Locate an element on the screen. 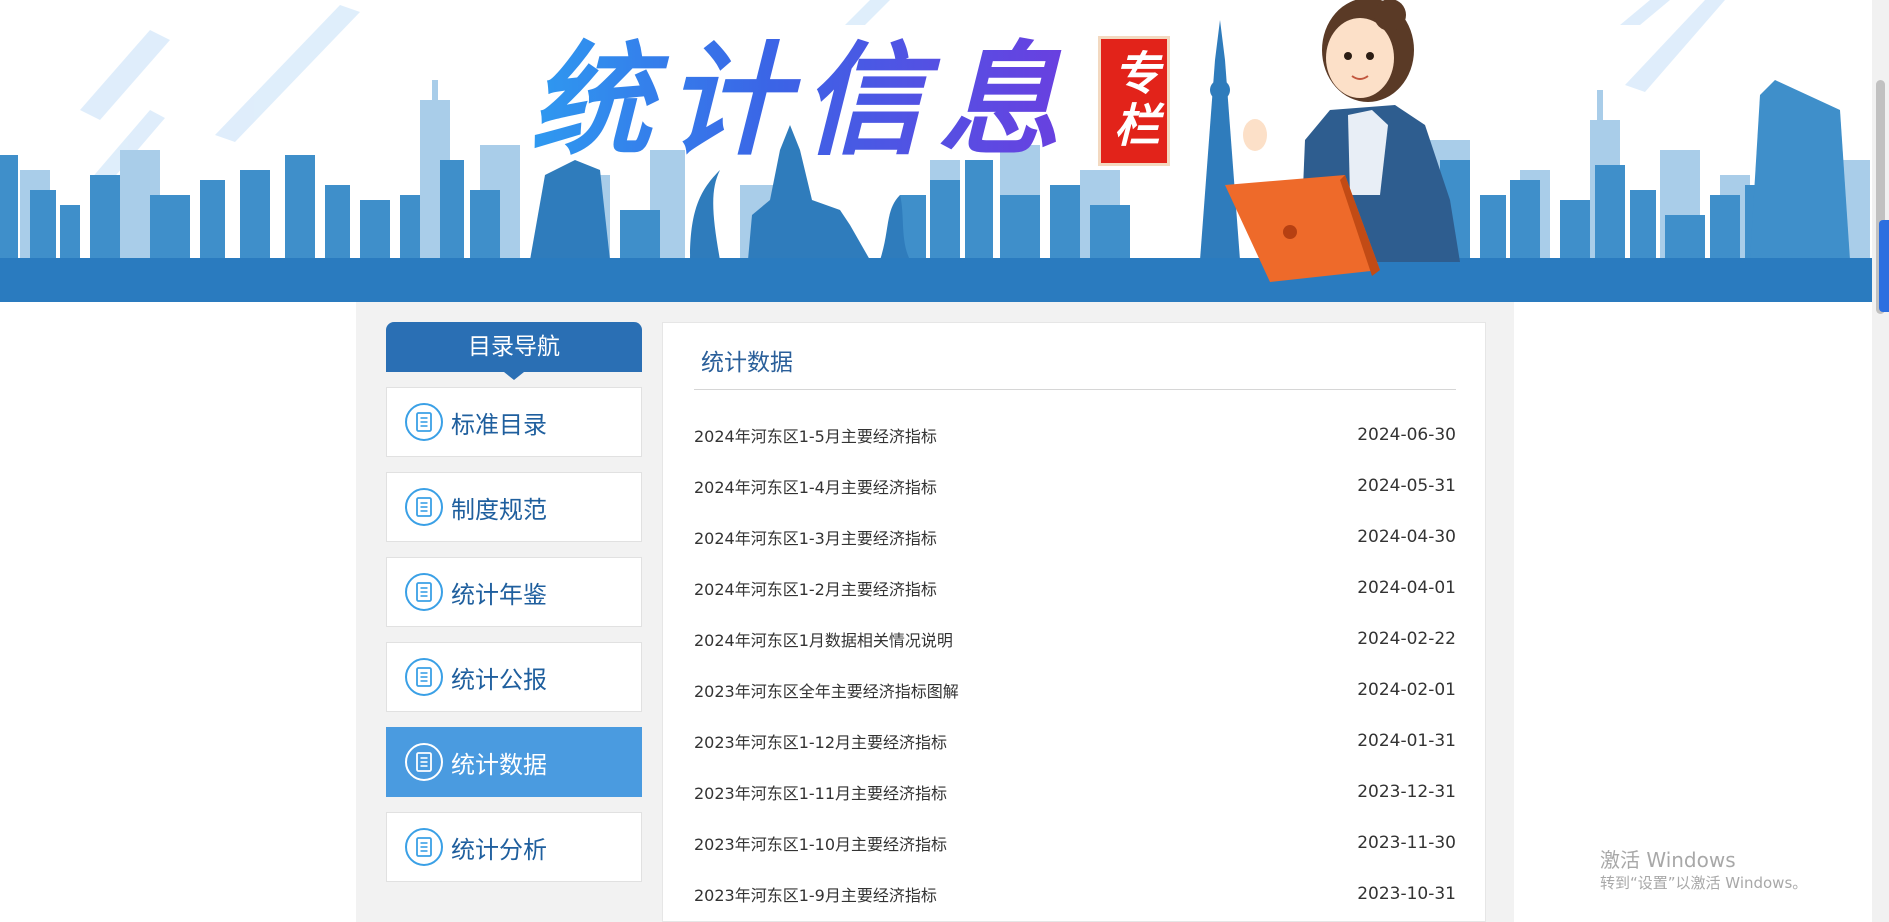 The height and width of the screenshot is (922, 1889). list-item-title: 2023年河东区1-12月主要经济指标 is located at coordinates (820, 741).